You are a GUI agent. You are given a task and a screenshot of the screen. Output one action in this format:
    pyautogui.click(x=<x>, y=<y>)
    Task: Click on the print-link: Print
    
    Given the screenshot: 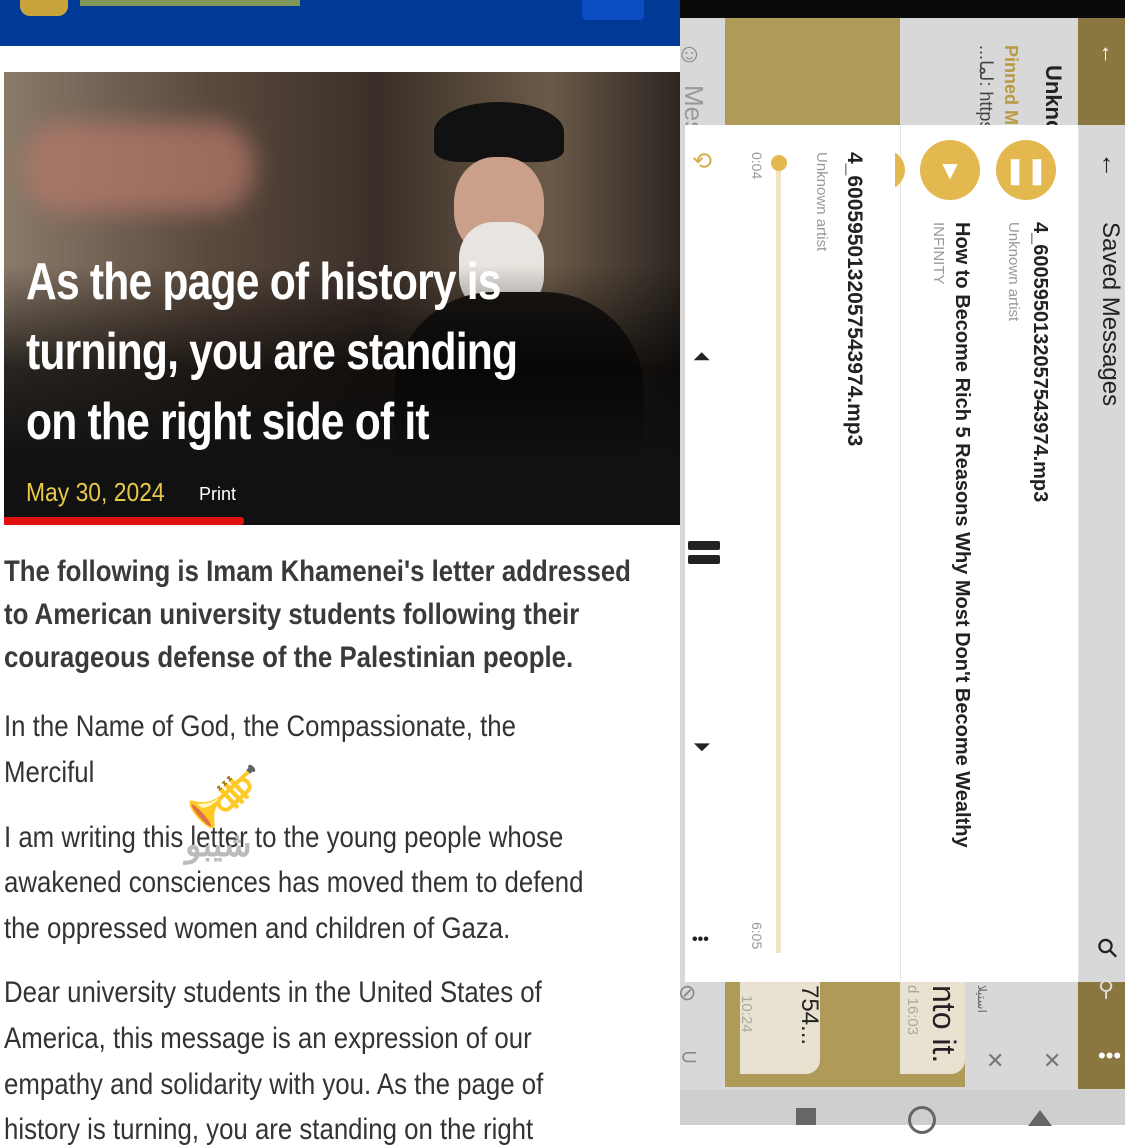 What is the action you would take?
    pyautogui.click(x=217, y=494)
    